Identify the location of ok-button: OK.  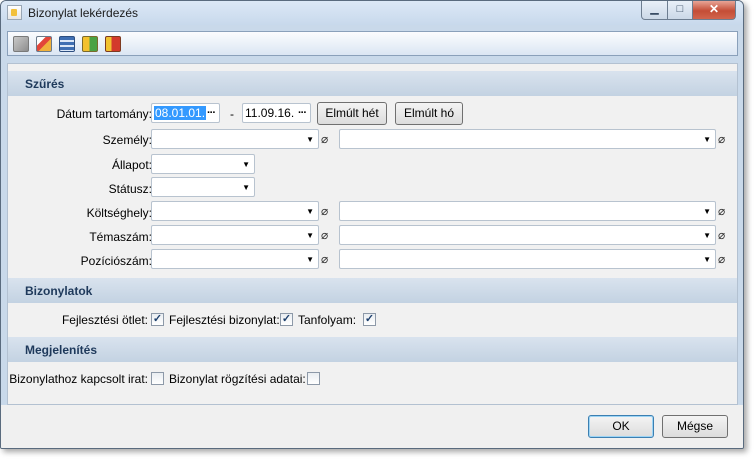
(621, 426).